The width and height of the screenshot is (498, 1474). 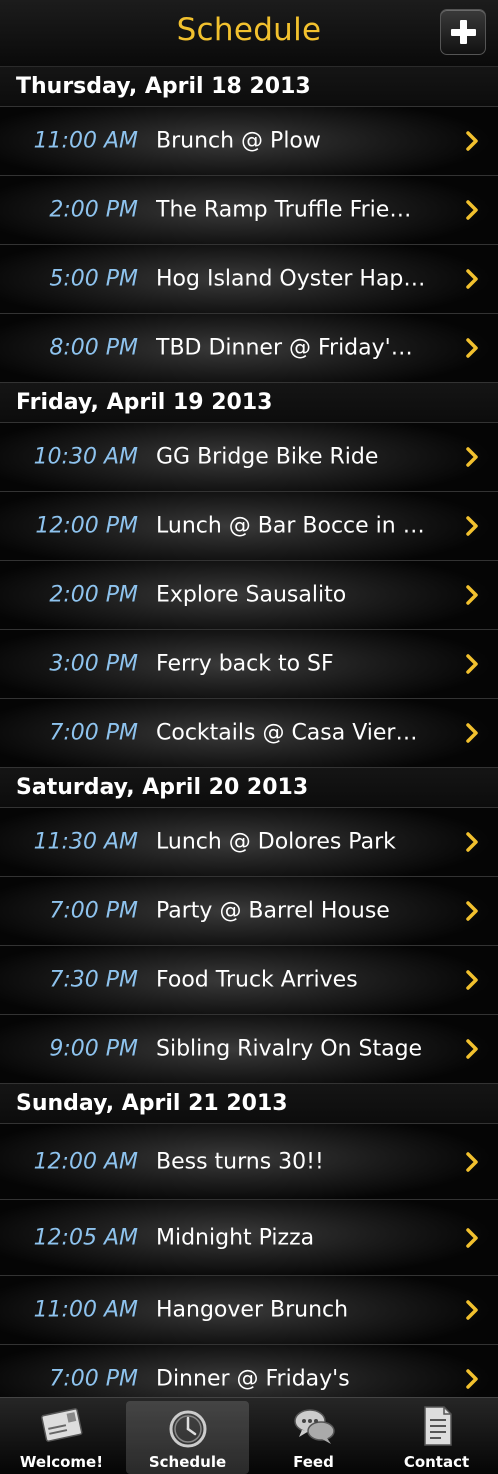 I want to click on event-time: 7:30 PM, so click(x=93, y=980).